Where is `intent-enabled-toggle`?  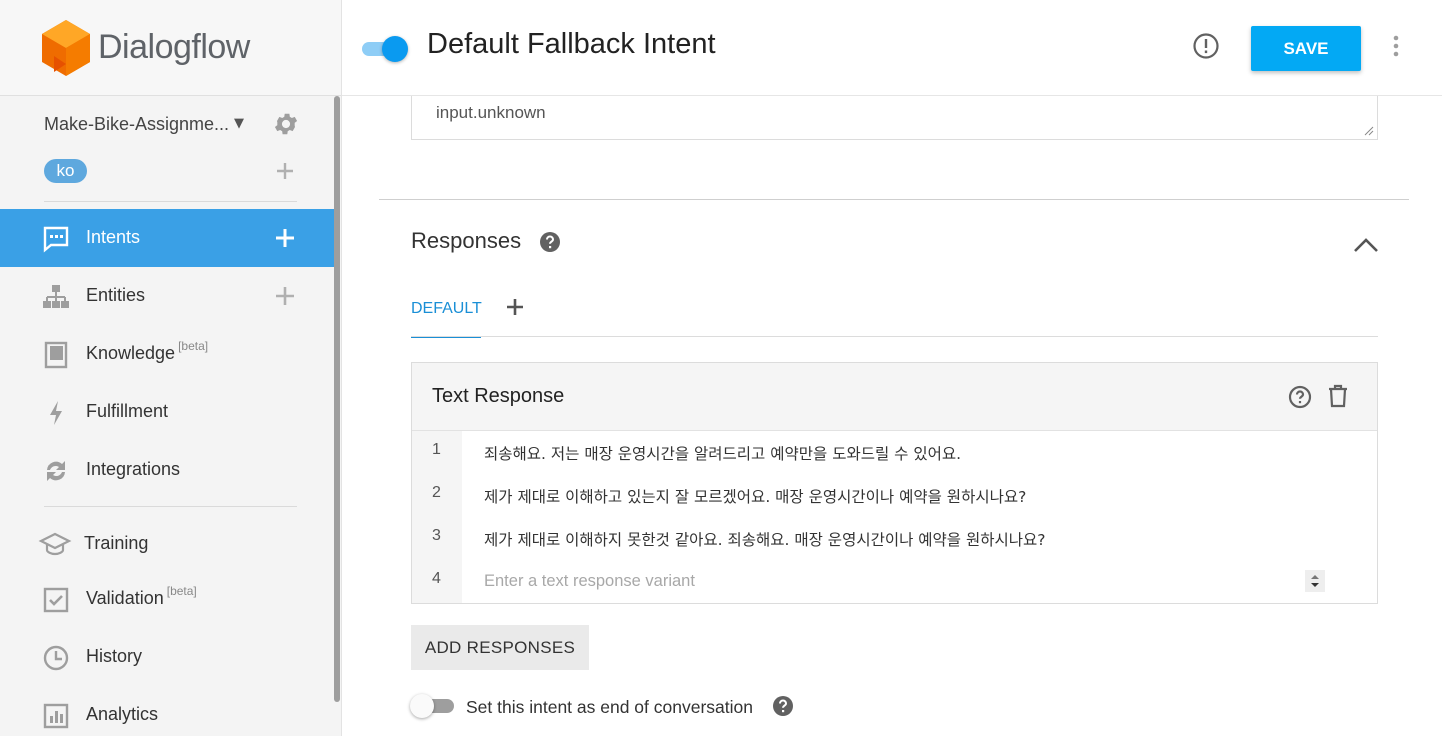
intent-enabled-toggle is located at coordinates (385, 49).